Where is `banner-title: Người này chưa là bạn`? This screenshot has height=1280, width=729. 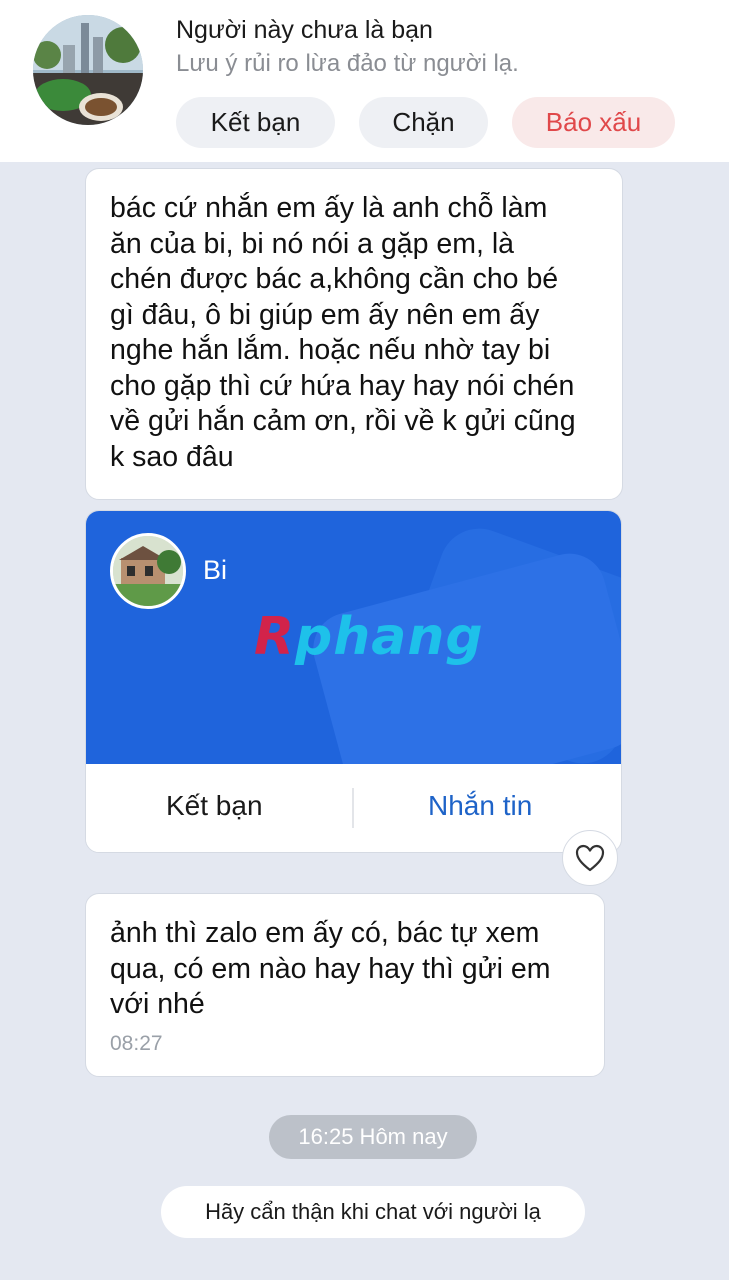
banner-title: Người này chưa là bạn is located at coordinates (304, 30).